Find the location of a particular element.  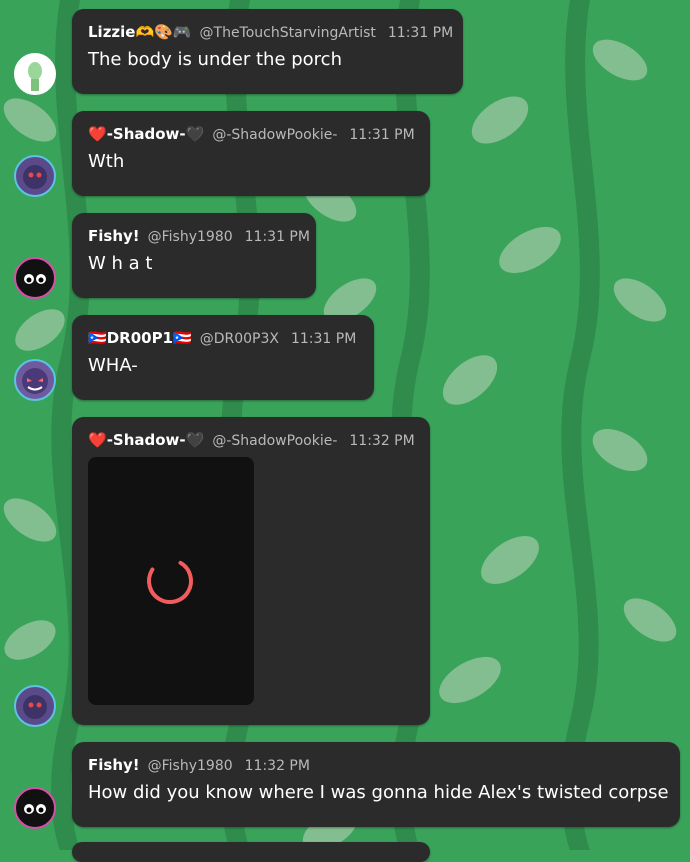

message-bubble: ❤️-Shadow-🖤 @-ShadowPookie- 11:31 PM Wth is located at coordinates (251, 153).